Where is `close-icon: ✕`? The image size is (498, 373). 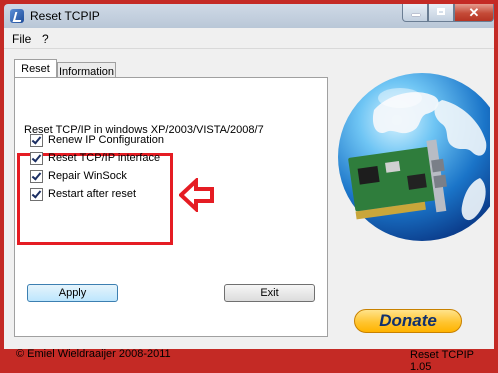 close-icon: ✕ is located at coordinates (474, 12).